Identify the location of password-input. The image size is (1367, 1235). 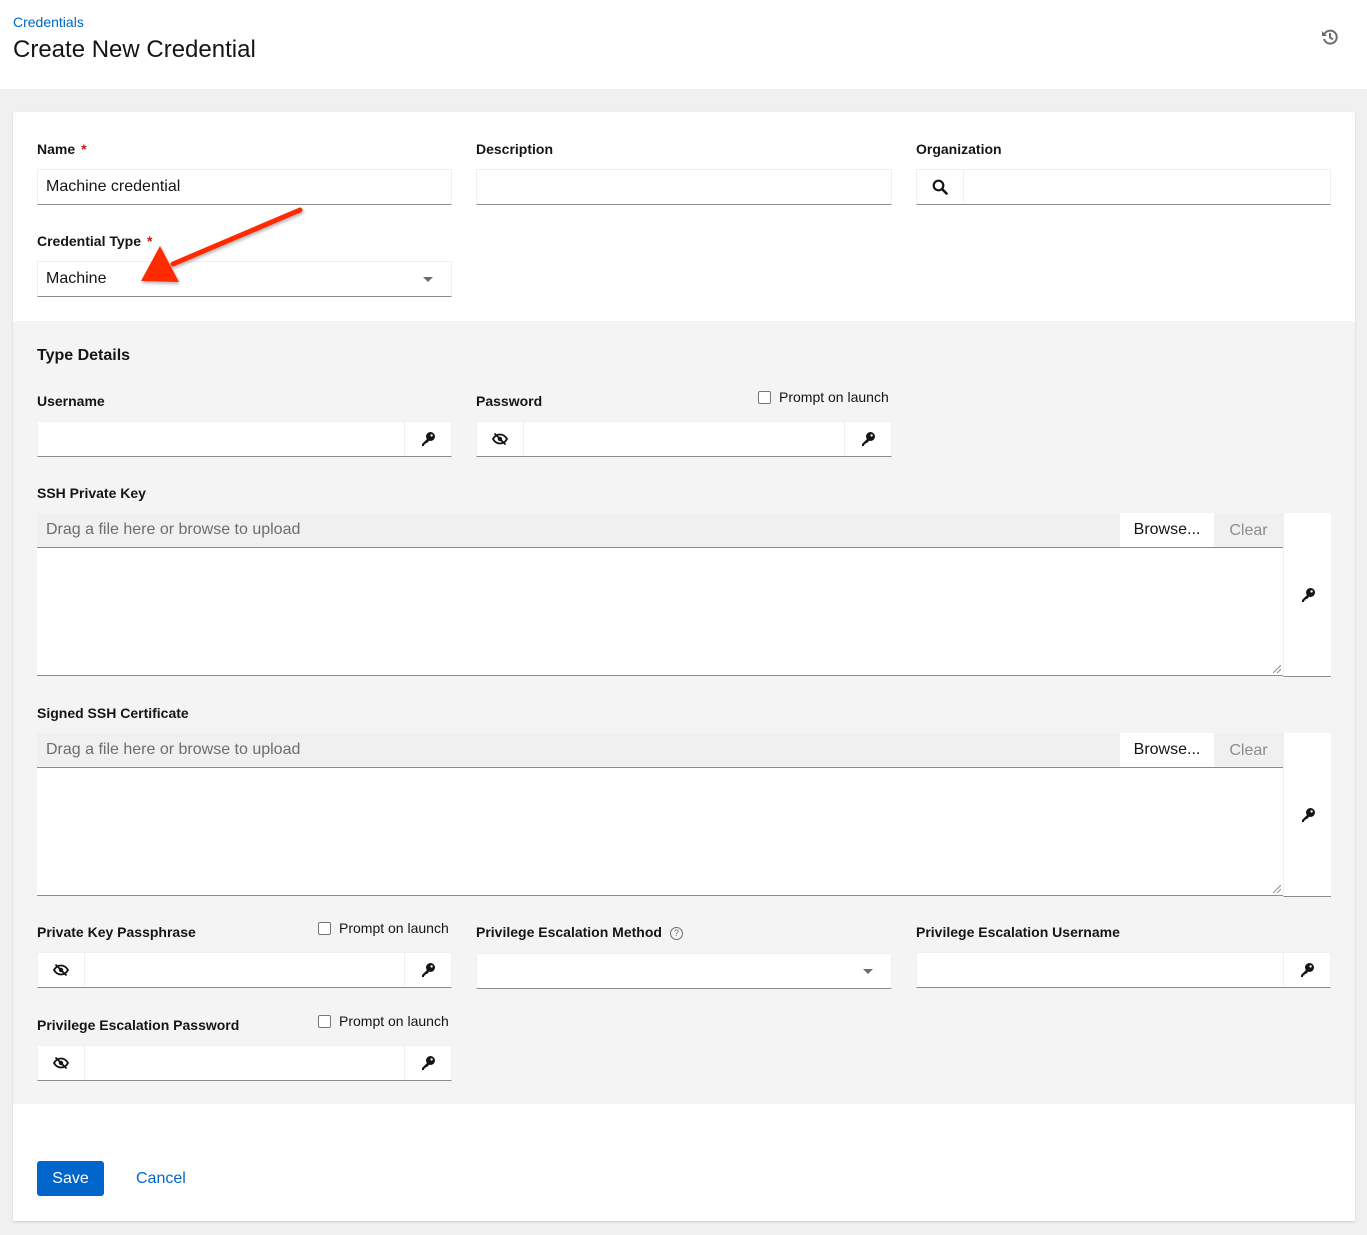
(684, 439).